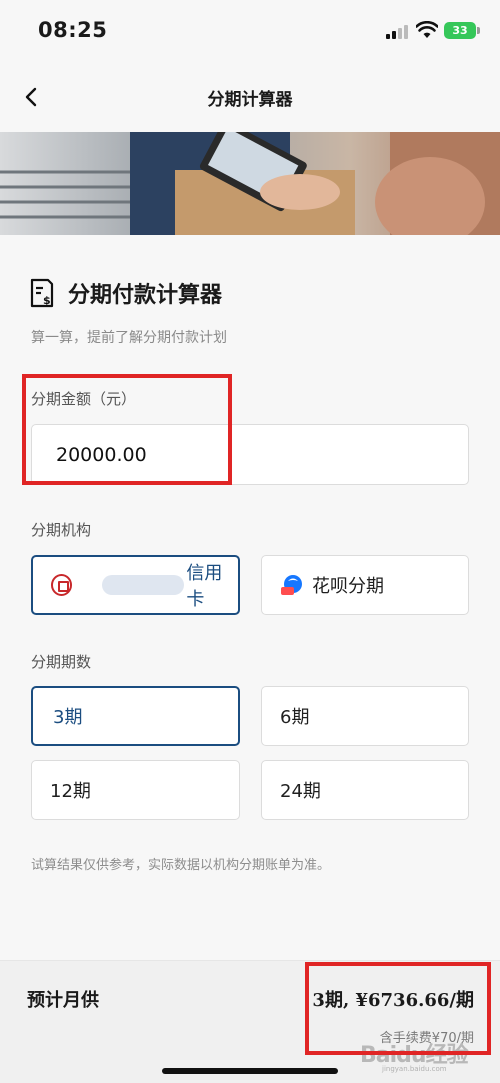  I want to click on banner-illustration, so click(250, 183).